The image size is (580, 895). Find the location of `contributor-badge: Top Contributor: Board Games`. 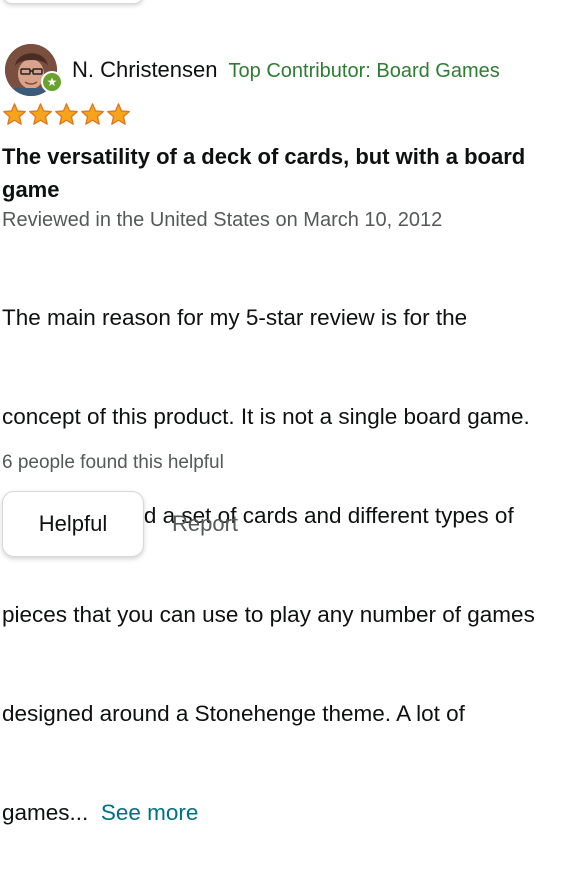

contributor-badge: Top Contributor: Board Games is located at coordinates (364, 71).